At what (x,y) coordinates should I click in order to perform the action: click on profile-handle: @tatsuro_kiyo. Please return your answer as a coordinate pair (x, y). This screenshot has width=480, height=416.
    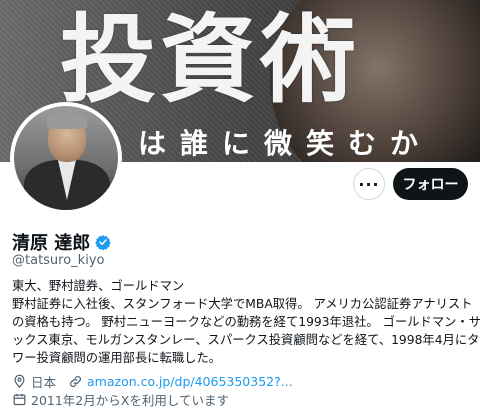
    Looking at the image, I should click on (58, 260).